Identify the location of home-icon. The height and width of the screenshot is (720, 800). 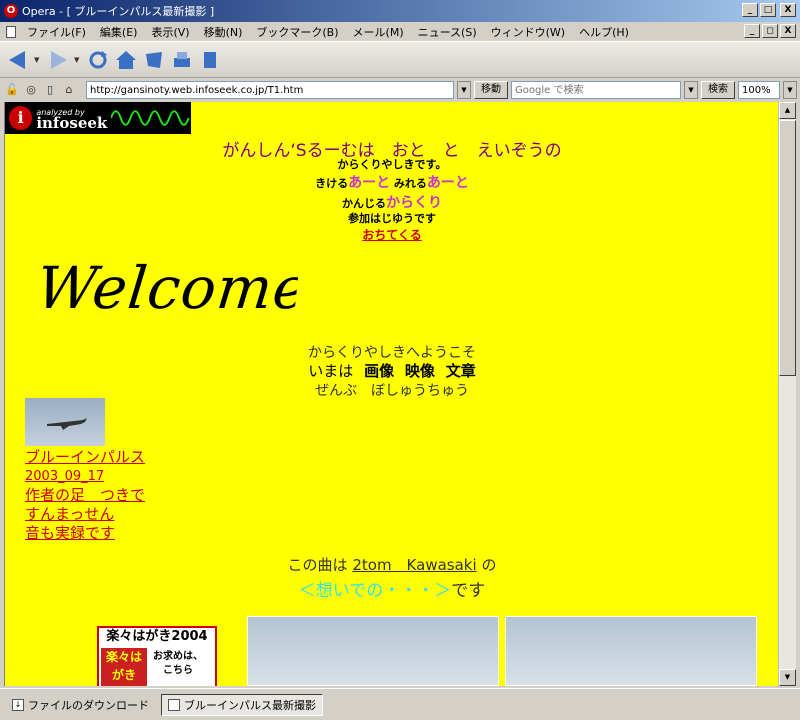
(126, 59).